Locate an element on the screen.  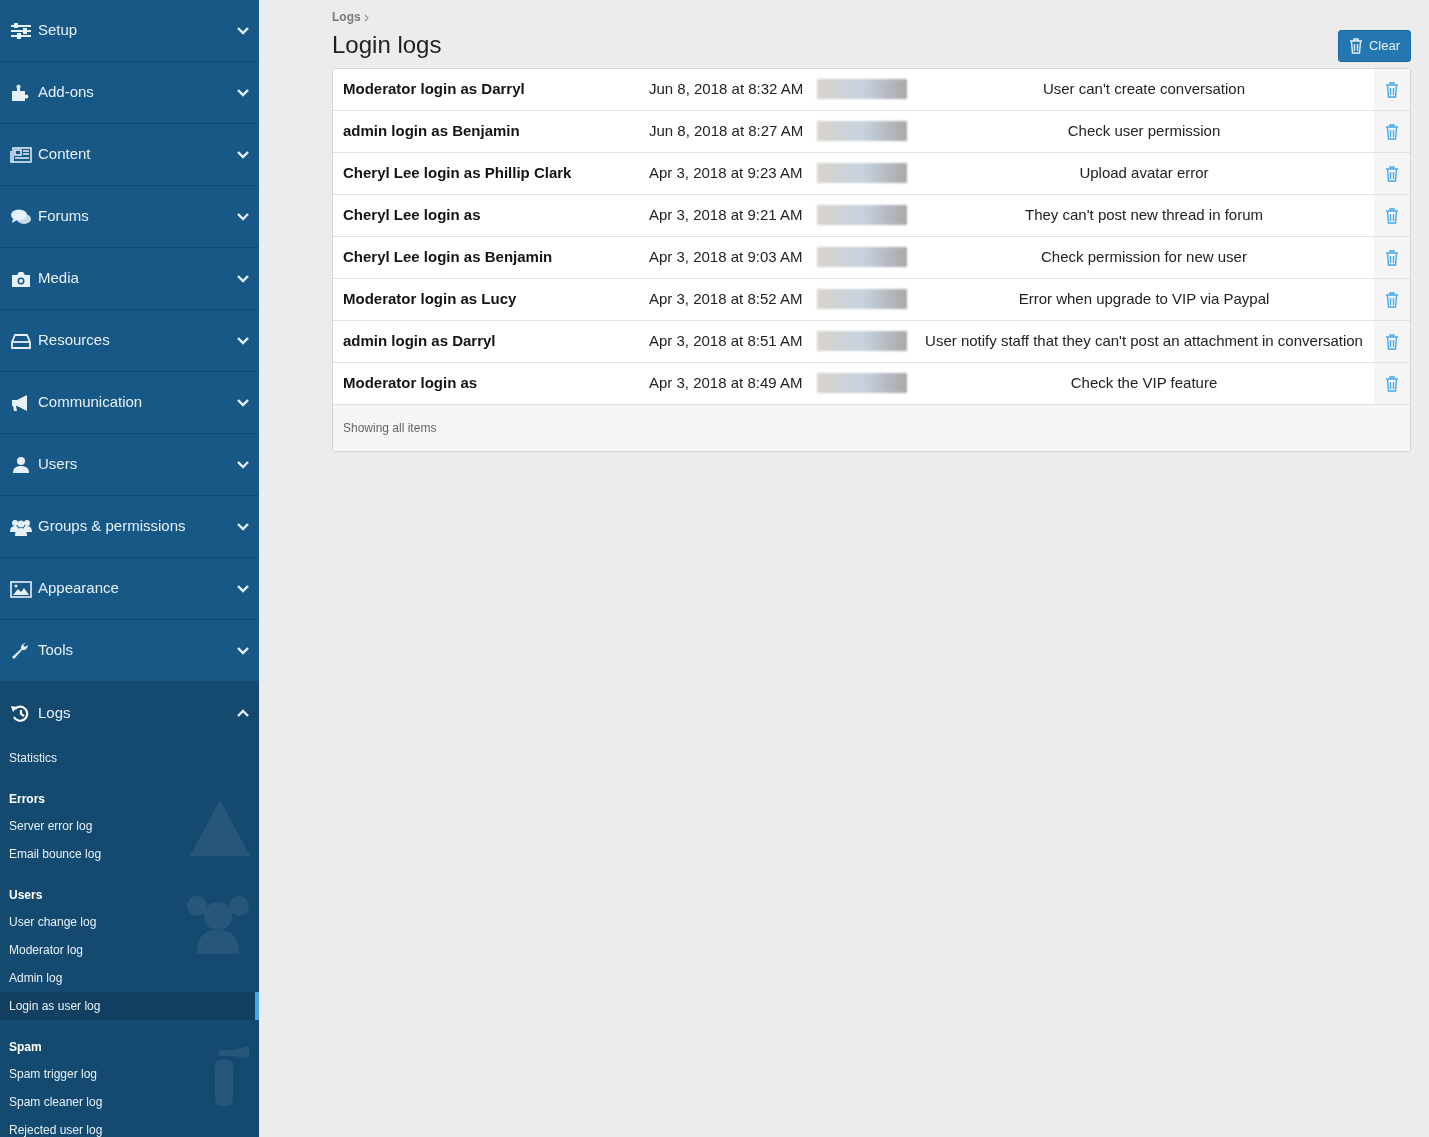
sidebar-group-heading: Spam is located at coordinates (25, 1047).